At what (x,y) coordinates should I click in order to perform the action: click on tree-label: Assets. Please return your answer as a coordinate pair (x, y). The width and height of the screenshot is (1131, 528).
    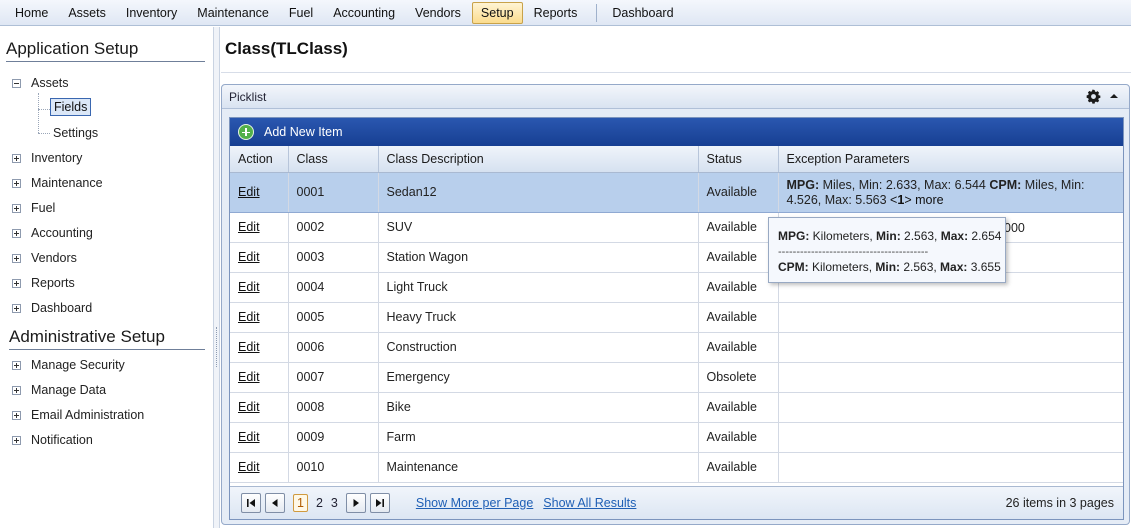
    Looking at the image, I should click on (50, 83).